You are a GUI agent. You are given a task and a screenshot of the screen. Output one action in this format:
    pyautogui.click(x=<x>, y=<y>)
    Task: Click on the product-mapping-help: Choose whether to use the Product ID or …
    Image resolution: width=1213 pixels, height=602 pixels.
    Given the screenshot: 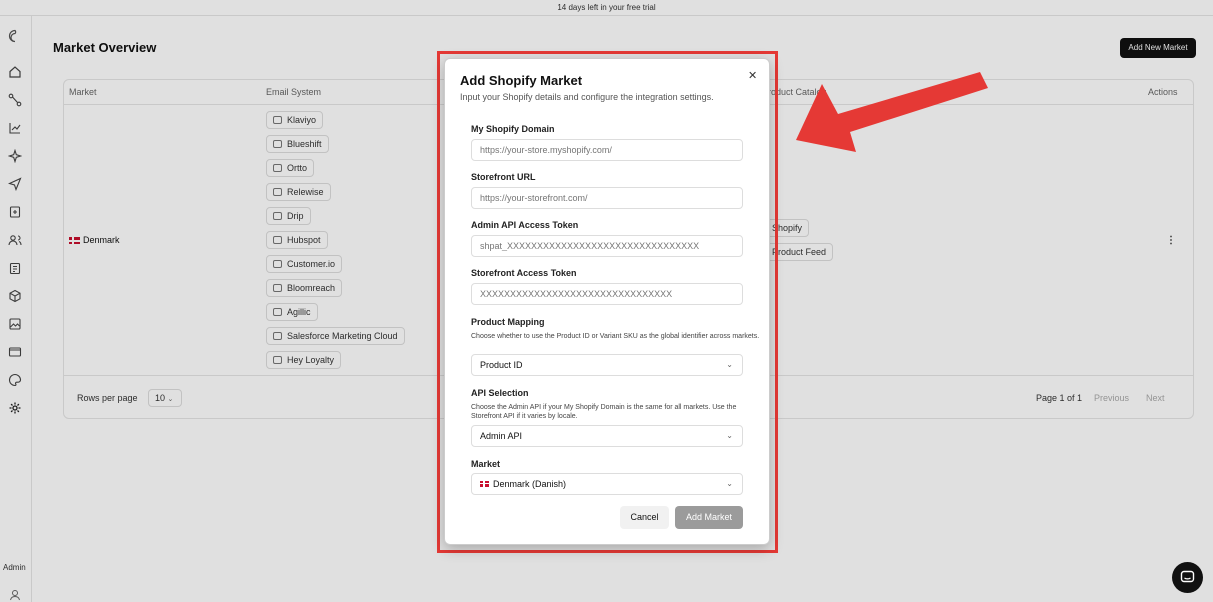 What is the action you would take?
    pyautogui.click(x=615, y=336)
    